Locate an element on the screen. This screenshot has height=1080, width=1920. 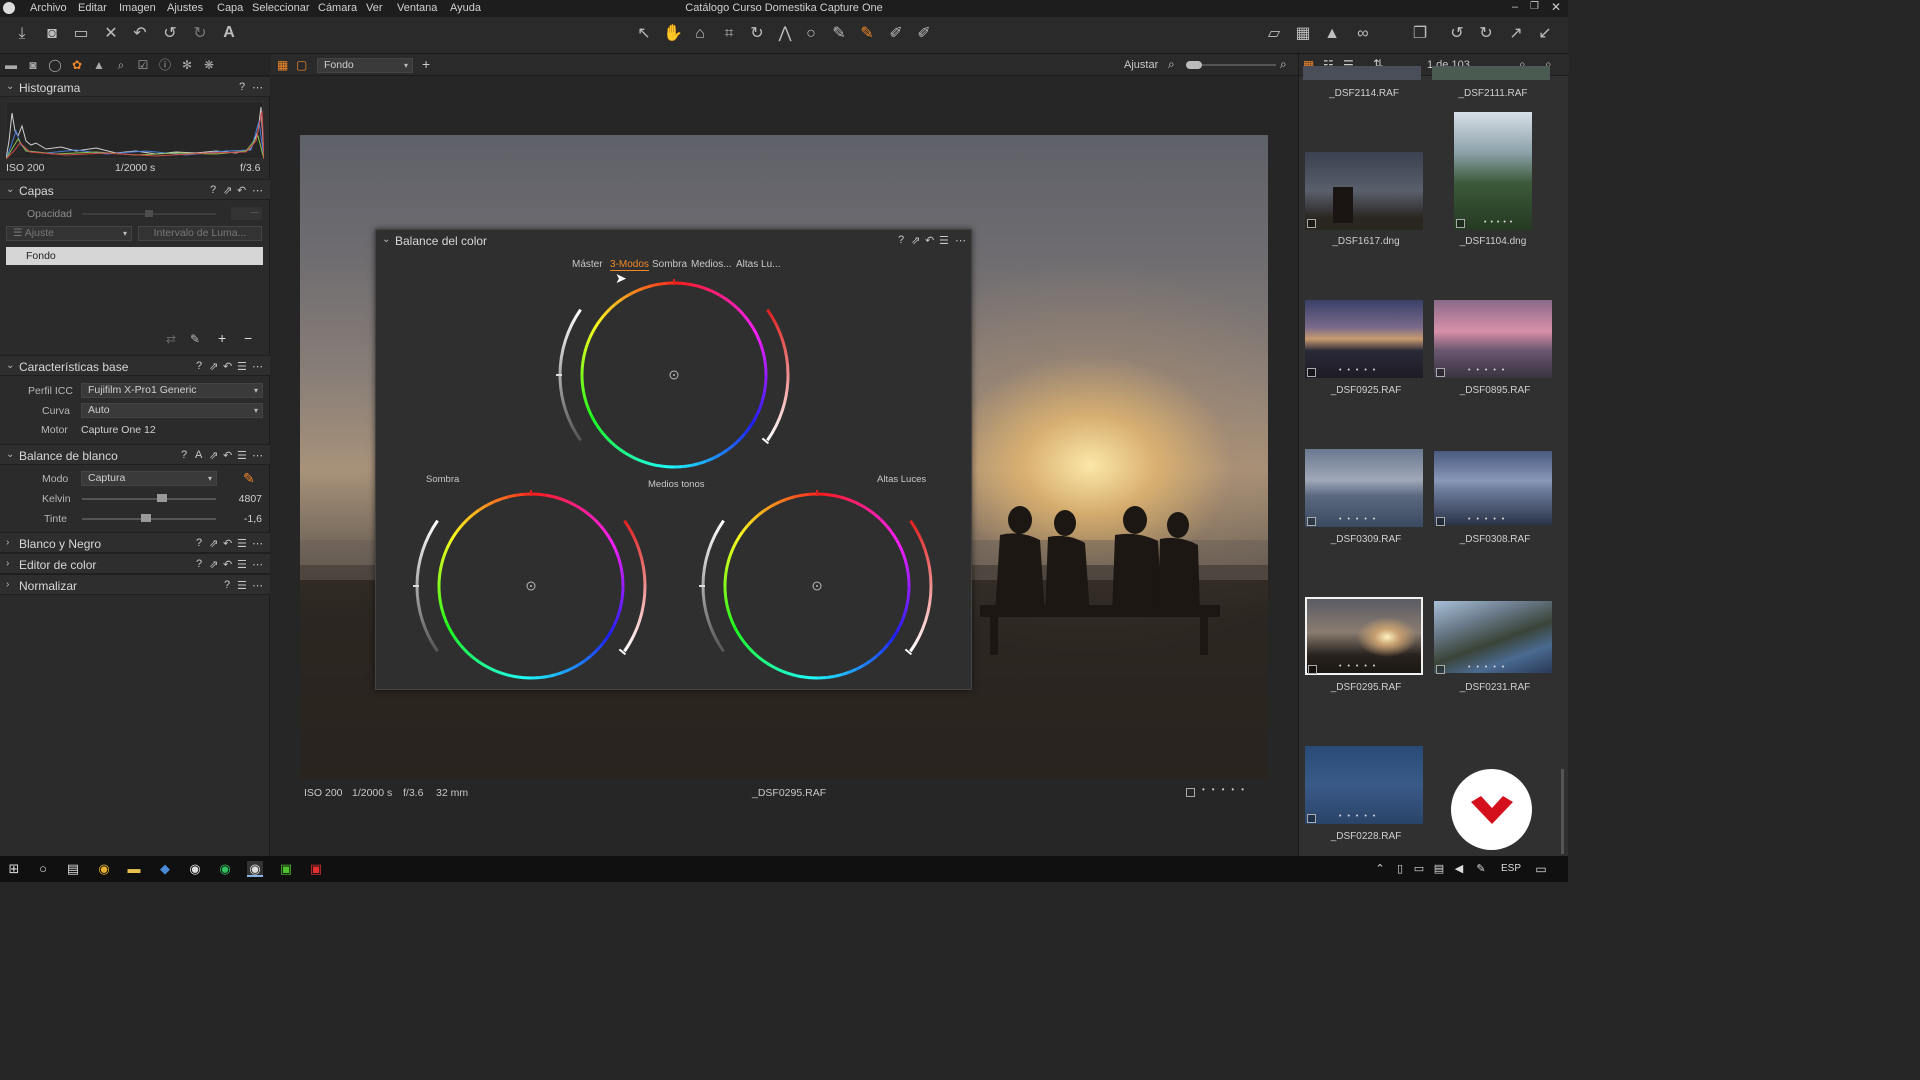
details-tab-icon: ⌕ is located at coordinates (121, 65).